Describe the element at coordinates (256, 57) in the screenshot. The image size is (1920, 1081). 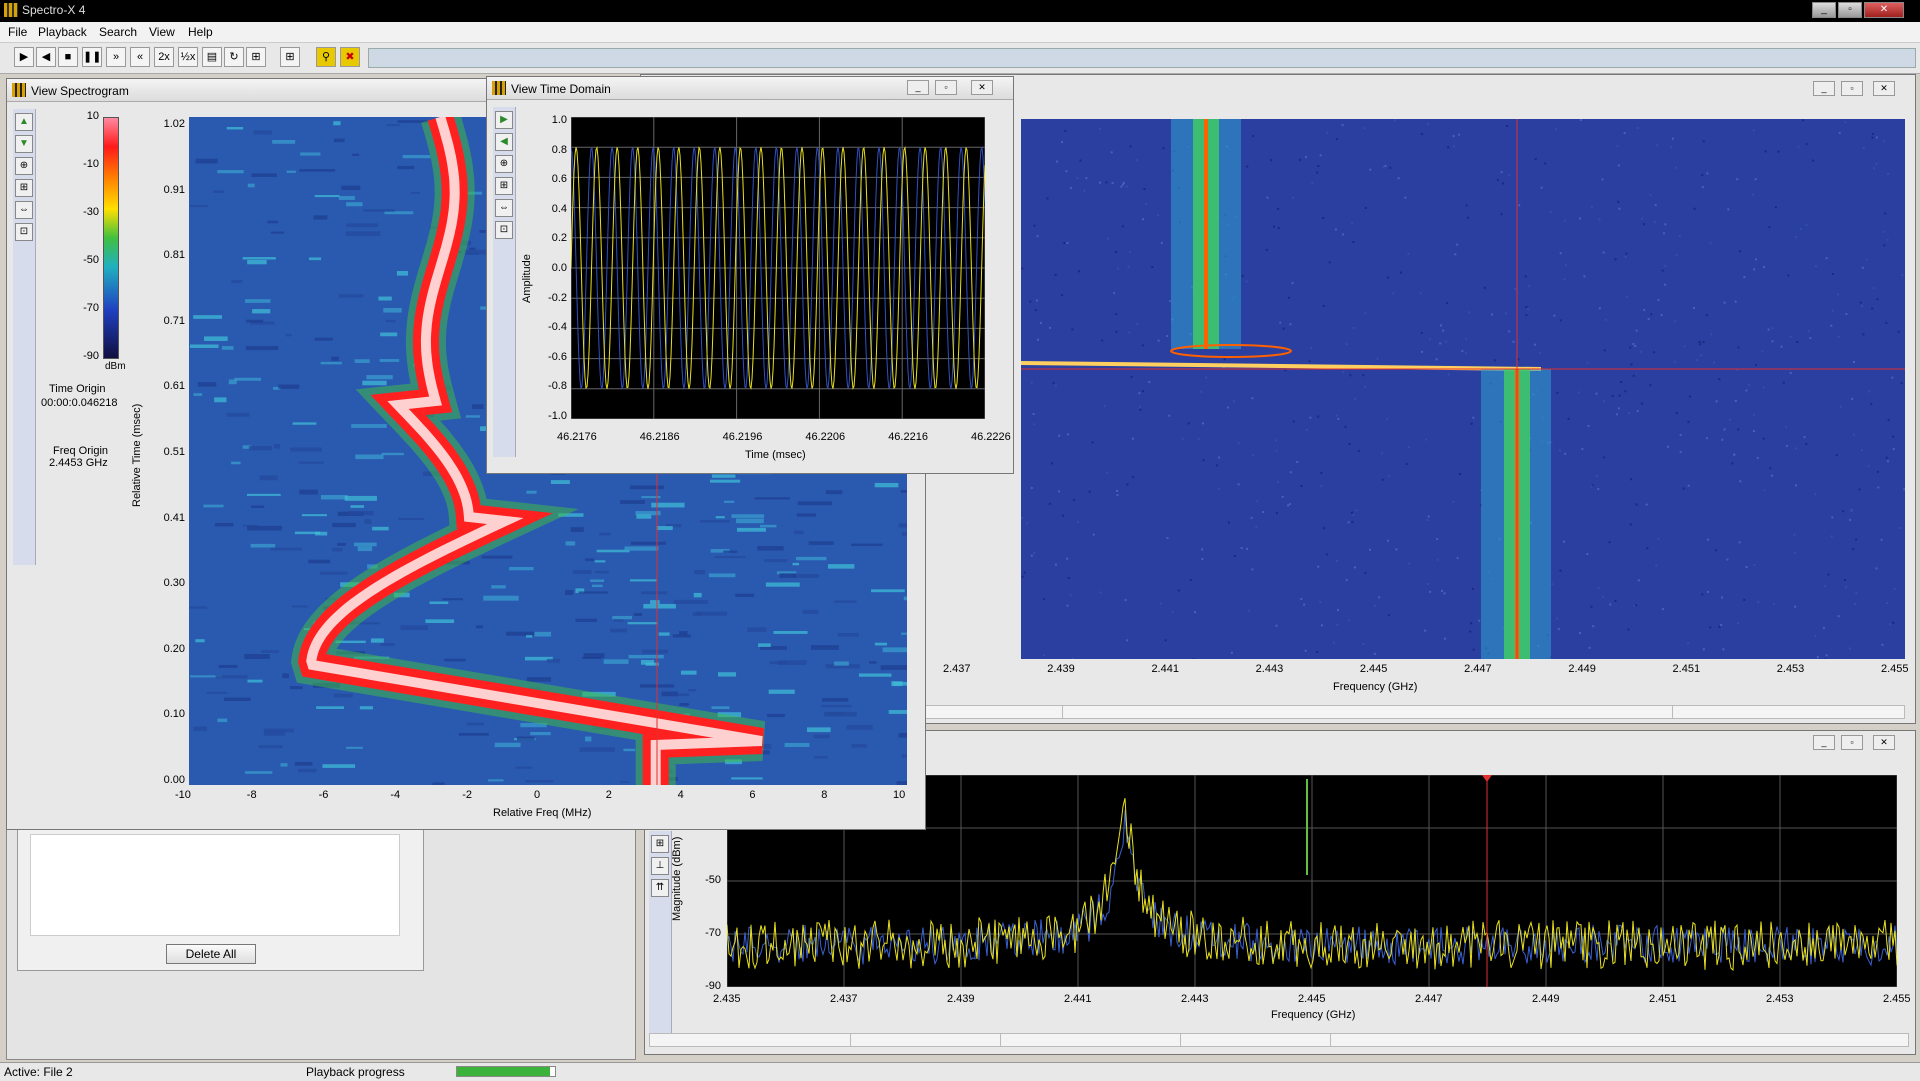
I see `layout-icon: ⊞` at that location.